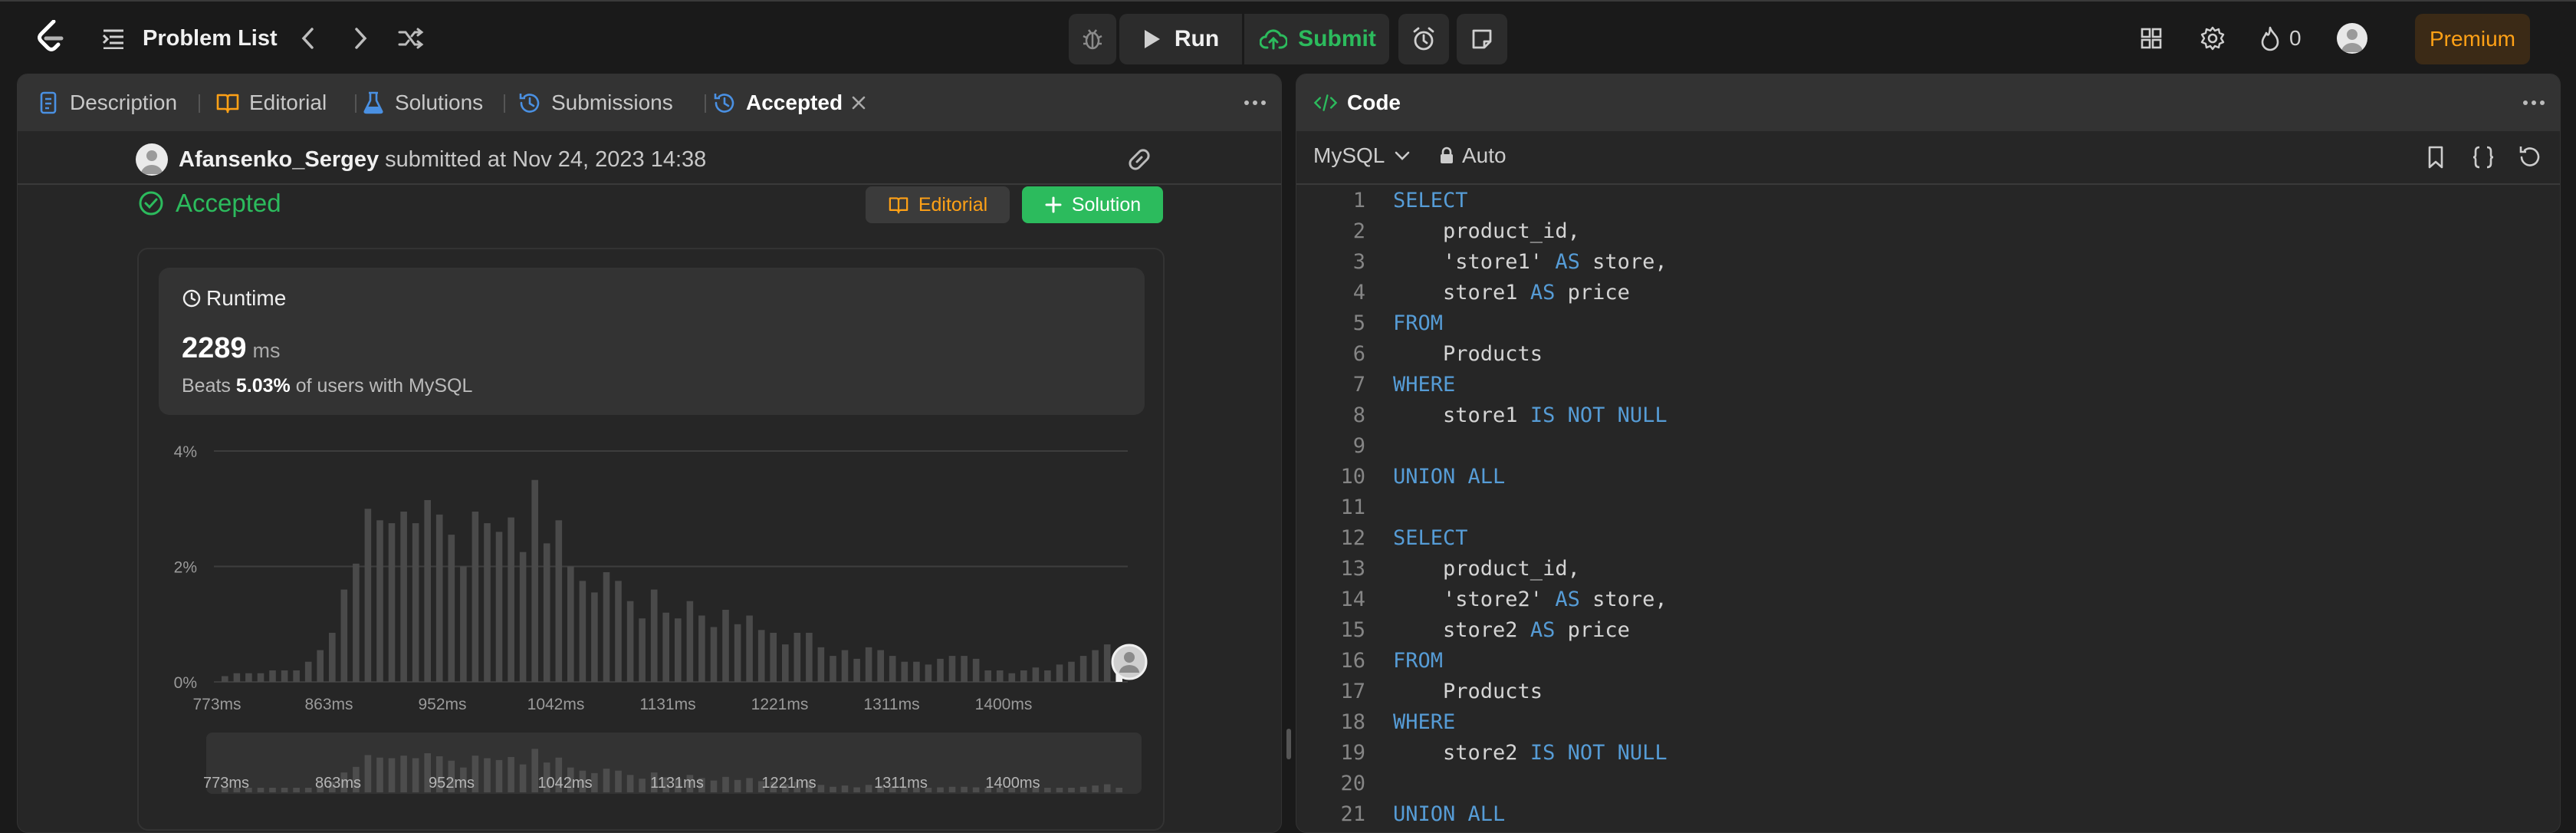 This screenshot has width=2576, height=833. What do you see at coordinates (1382, 538) in the screenshot?
I see `code-line: 12 SELECT` at bounding box center [1382, 538].